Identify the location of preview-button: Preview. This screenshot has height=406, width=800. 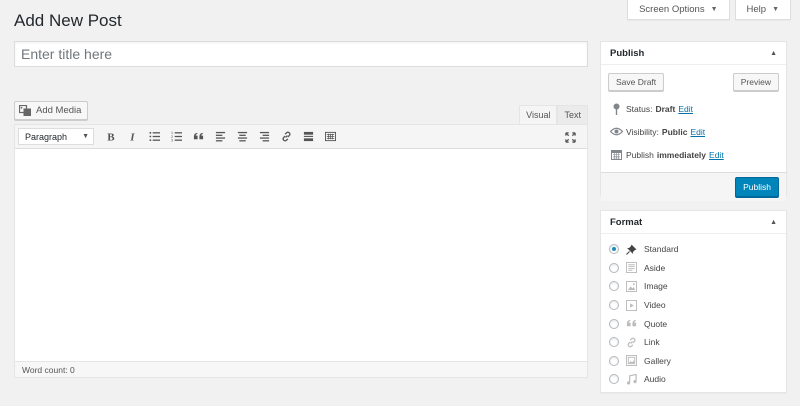
(755, 82).